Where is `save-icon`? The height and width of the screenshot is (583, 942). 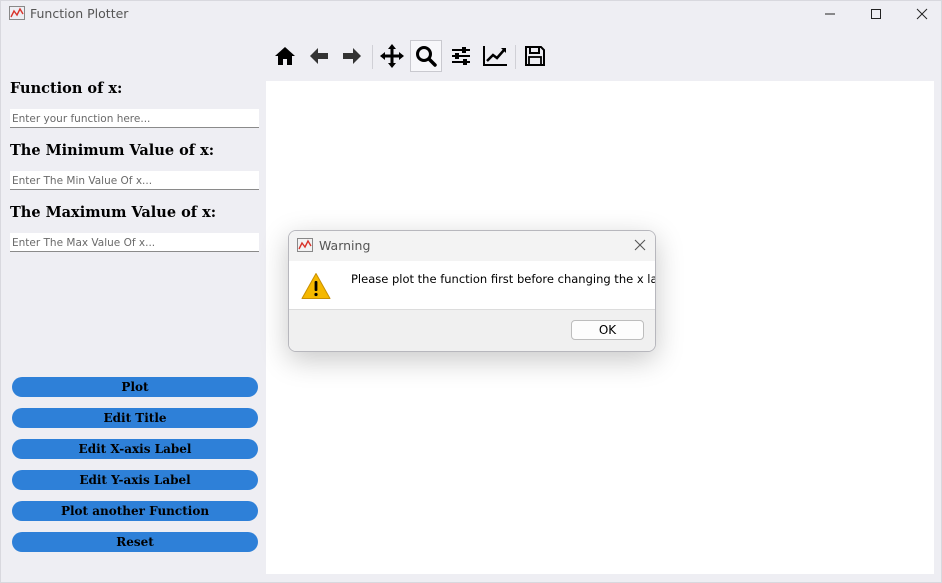 save-icon is located at coordinates (535, 56).